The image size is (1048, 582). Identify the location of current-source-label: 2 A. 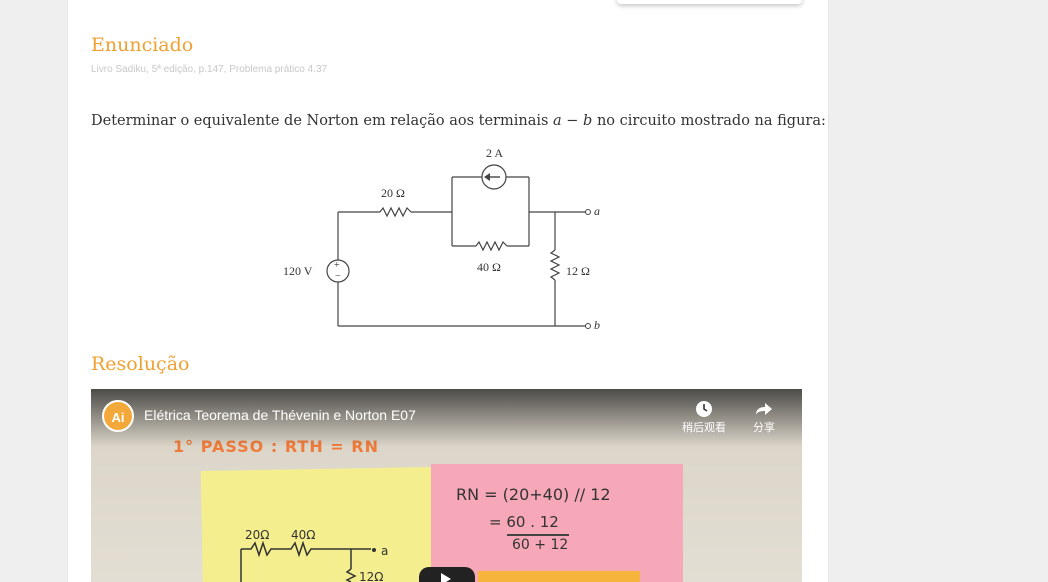
(494, 153).